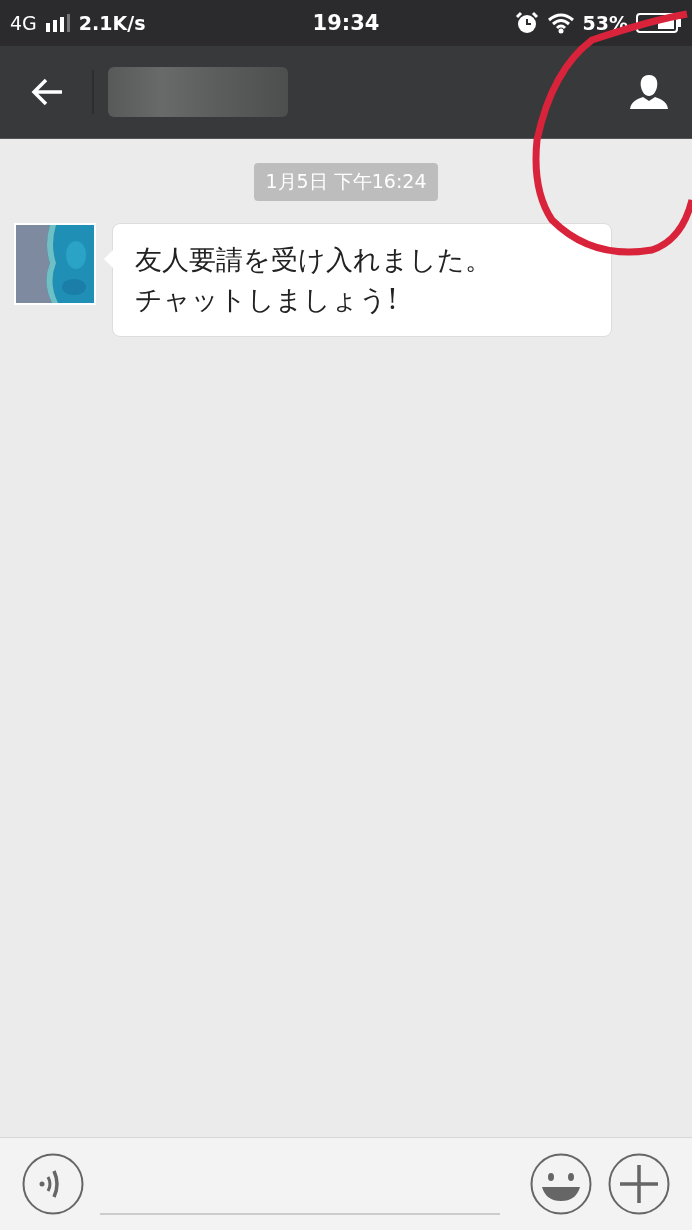 The height and width of the screenshot is (1230, 692). Describe the element at coordinates (57, 23) in the screenshot. I see `signal-icon` at that location.